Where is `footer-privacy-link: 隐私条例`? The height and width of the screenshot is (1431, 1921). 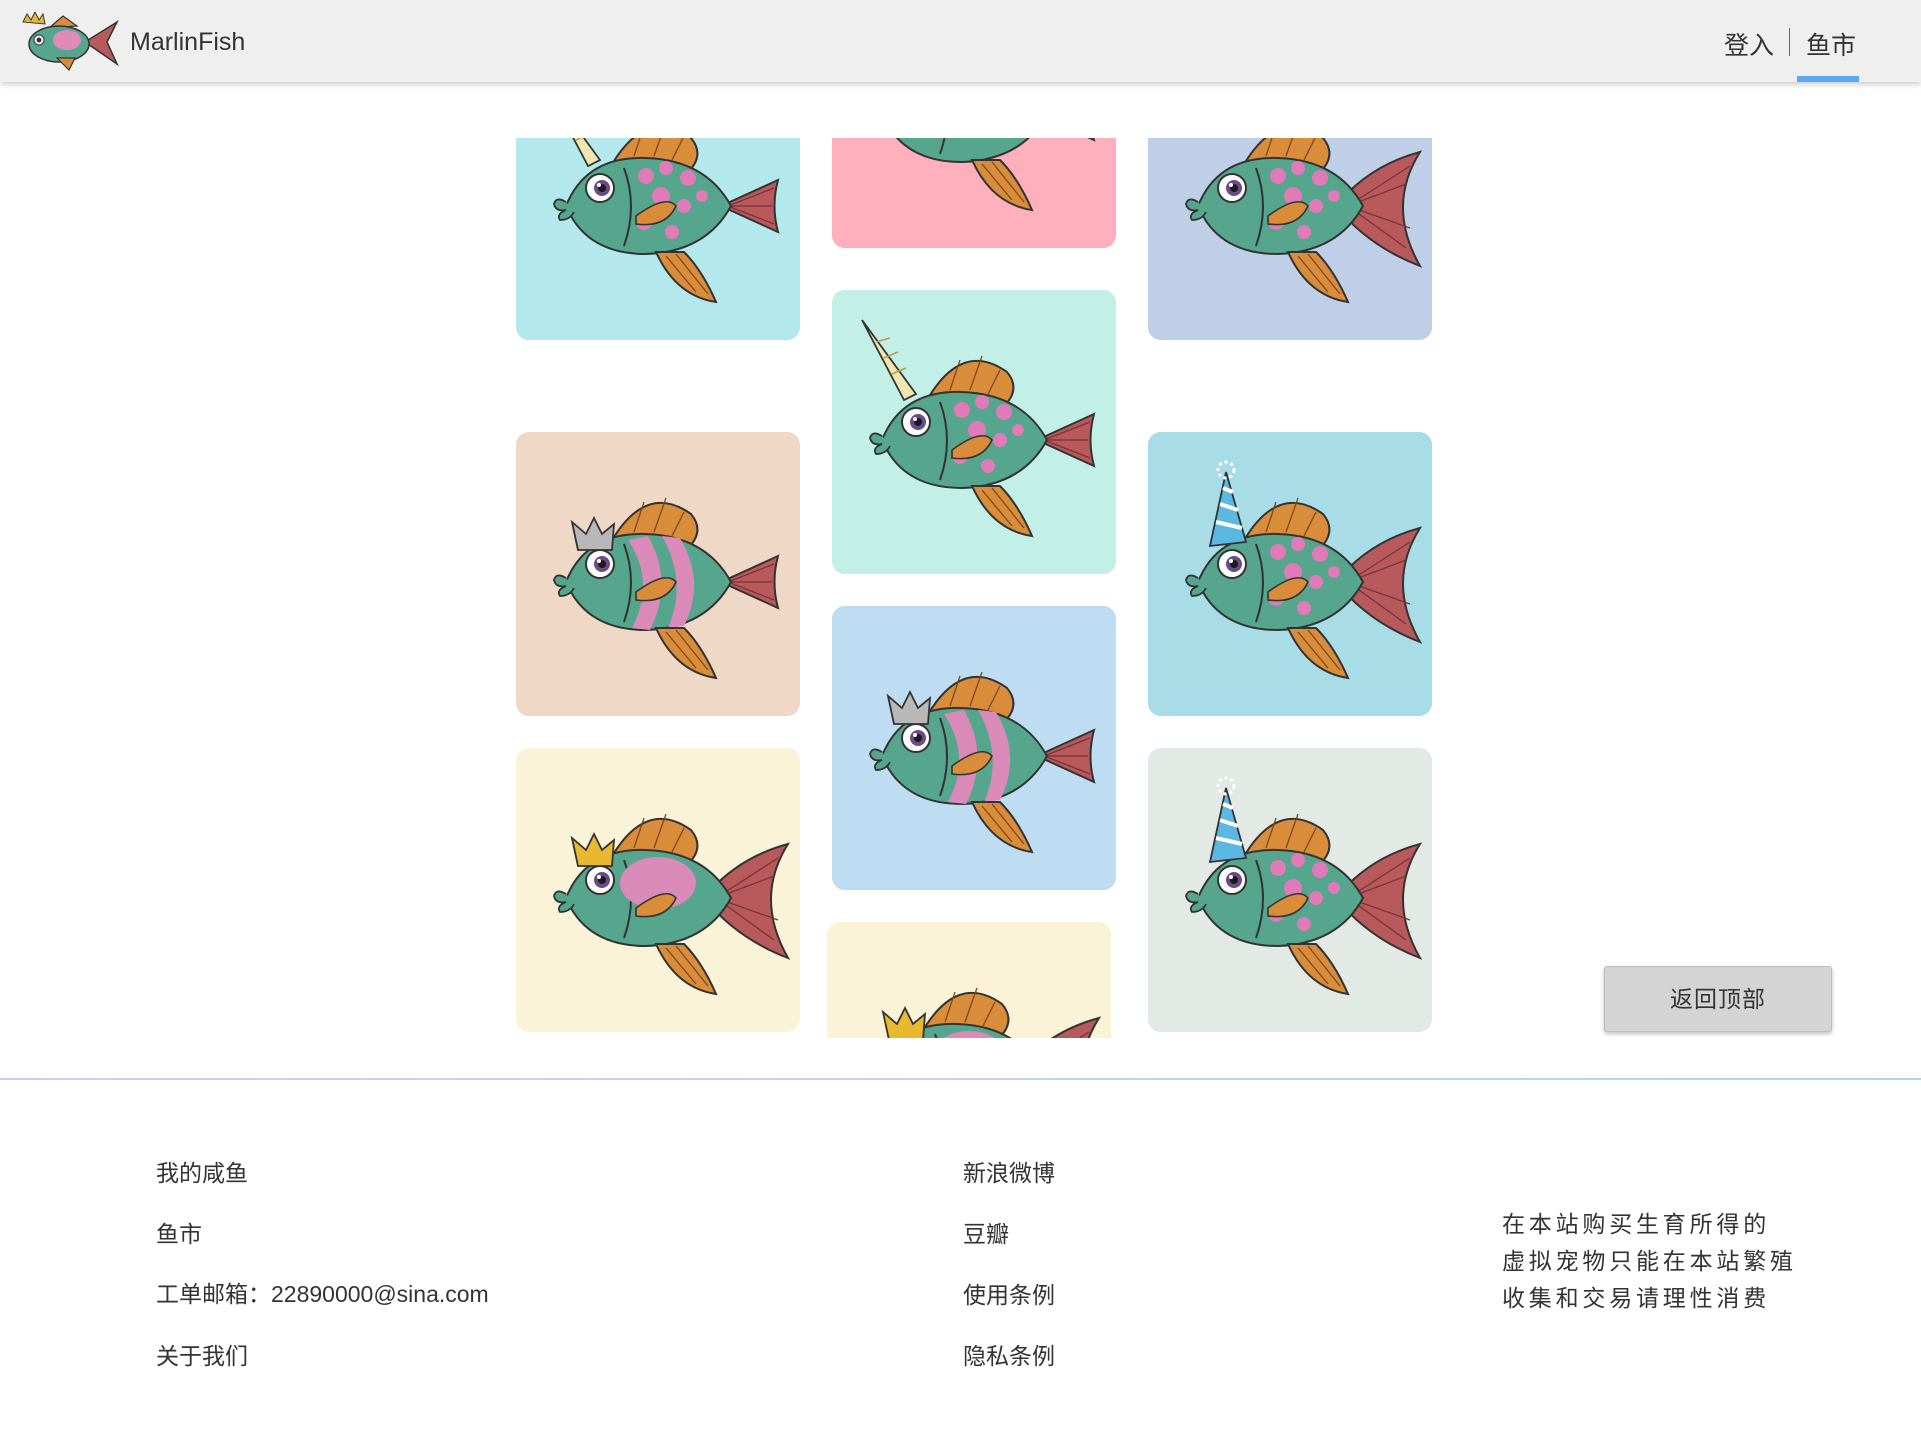 footer-privacy-link: 隐私条例 is located at coordinates (1009, 1354).